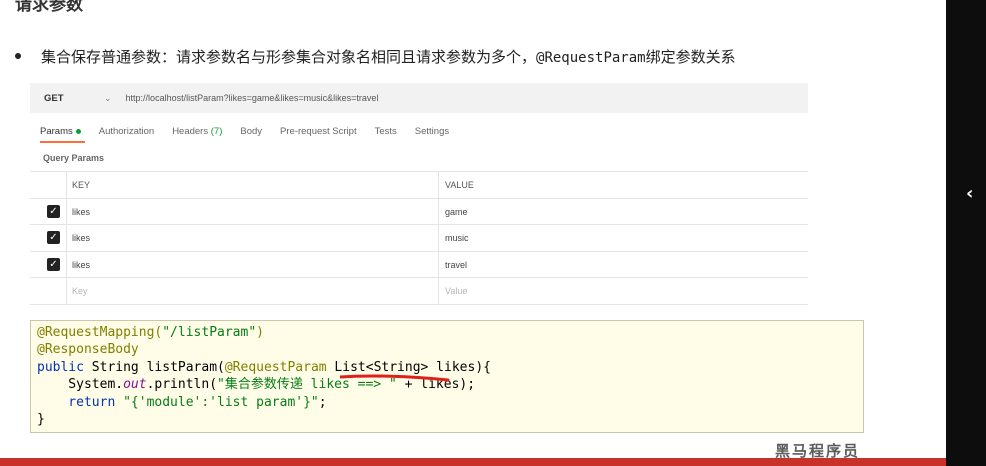 The image size is (986, 466). I want to click on value-column-header: VALUE, so click(459, 185).